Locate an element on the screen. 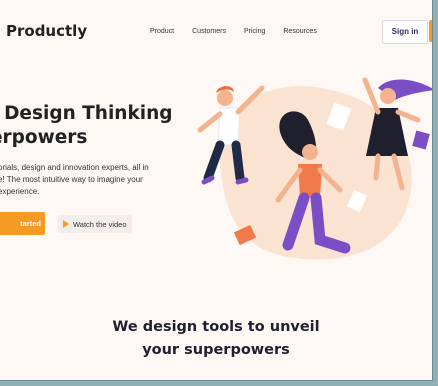  nav-links: Product Customers Pricing Resources is located at coordinates (242, 31).